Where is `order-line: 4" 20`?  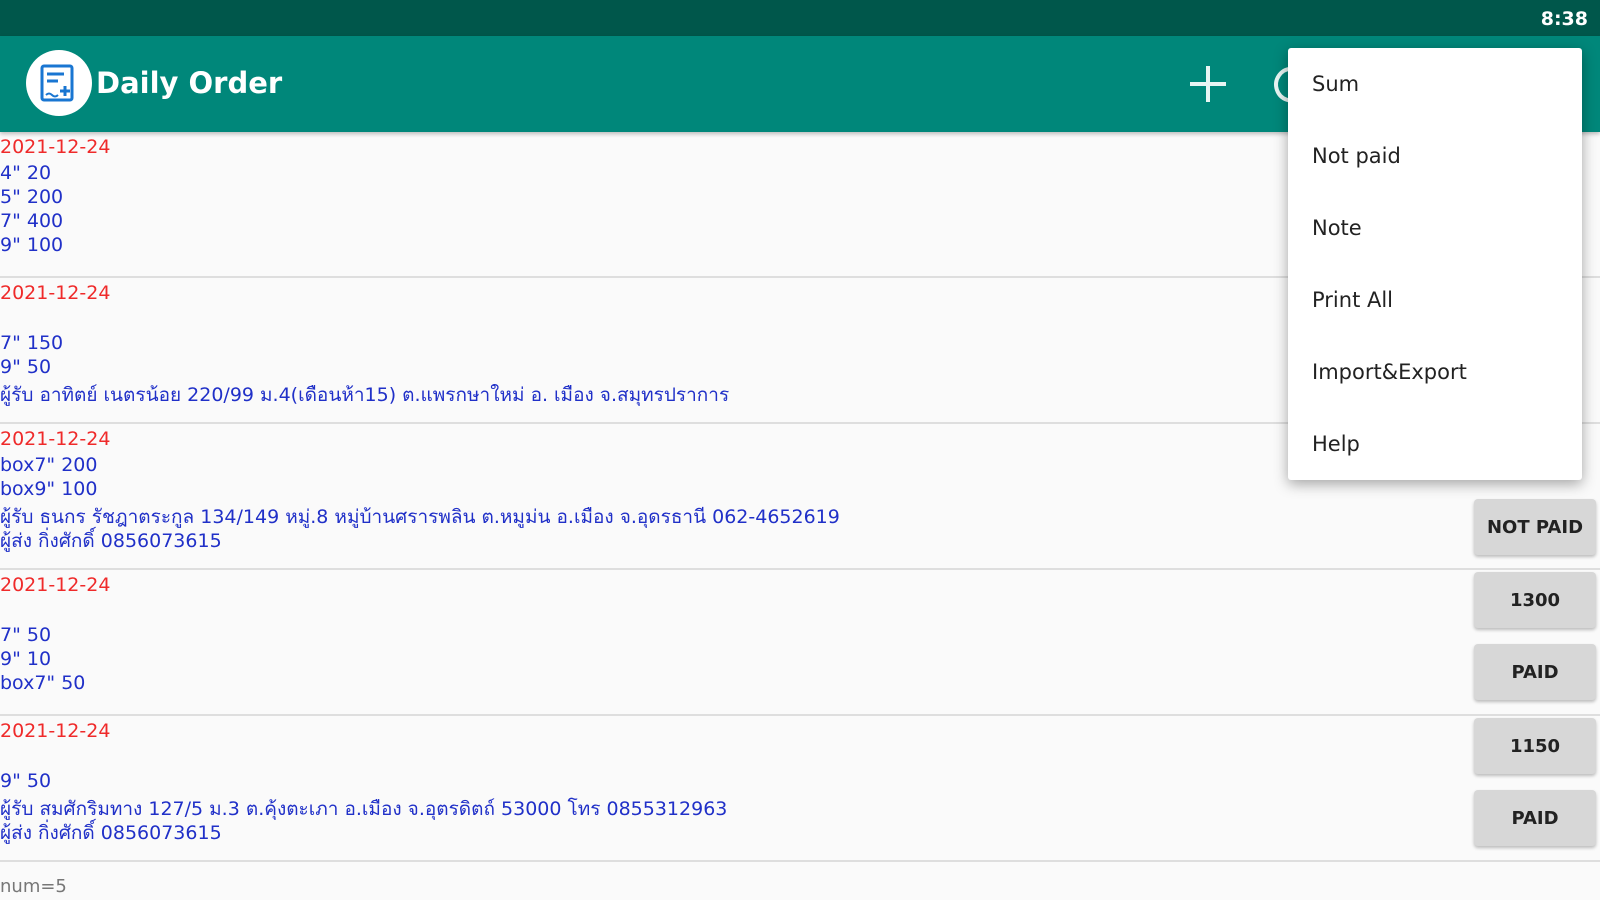 order-line: 4" 20 is located at coordinates (26, 173).